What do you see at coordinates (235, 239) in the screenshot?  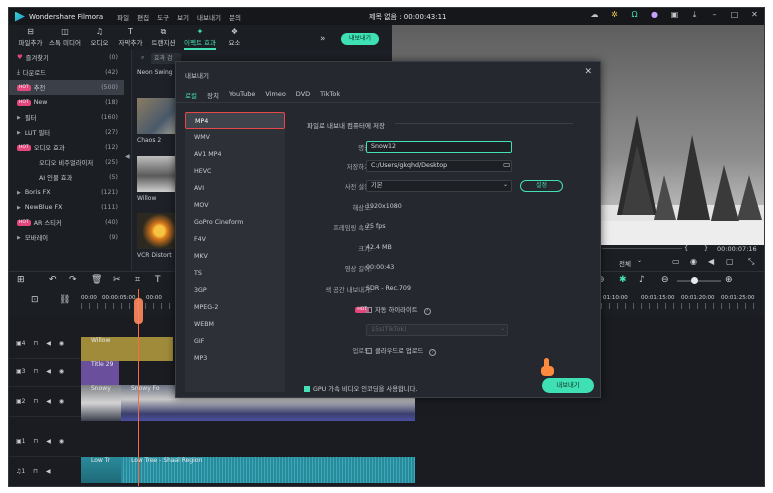 I see `format-f4v: F4V` at bounding box center [235, 239].